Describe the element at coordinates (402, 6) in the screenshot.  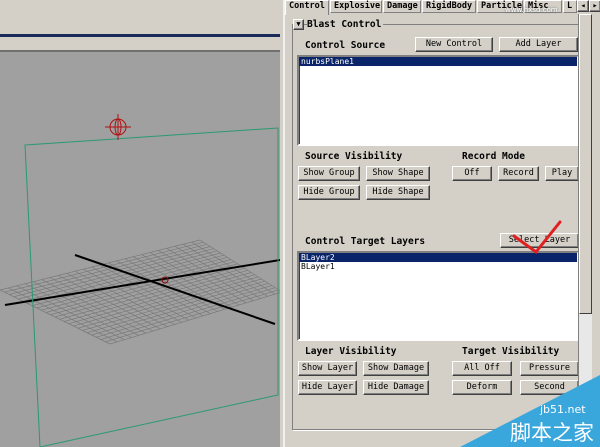
I see `tab-damage: Damage` at that location.